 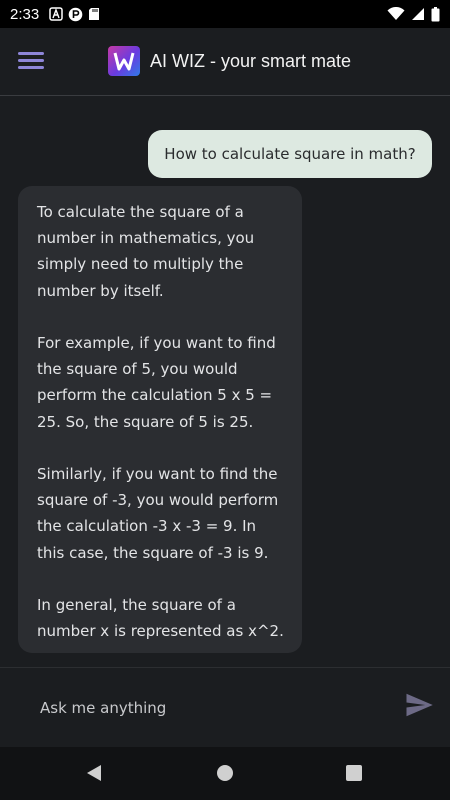 I want to click on text-a-icon, so click(x=56, y=14).